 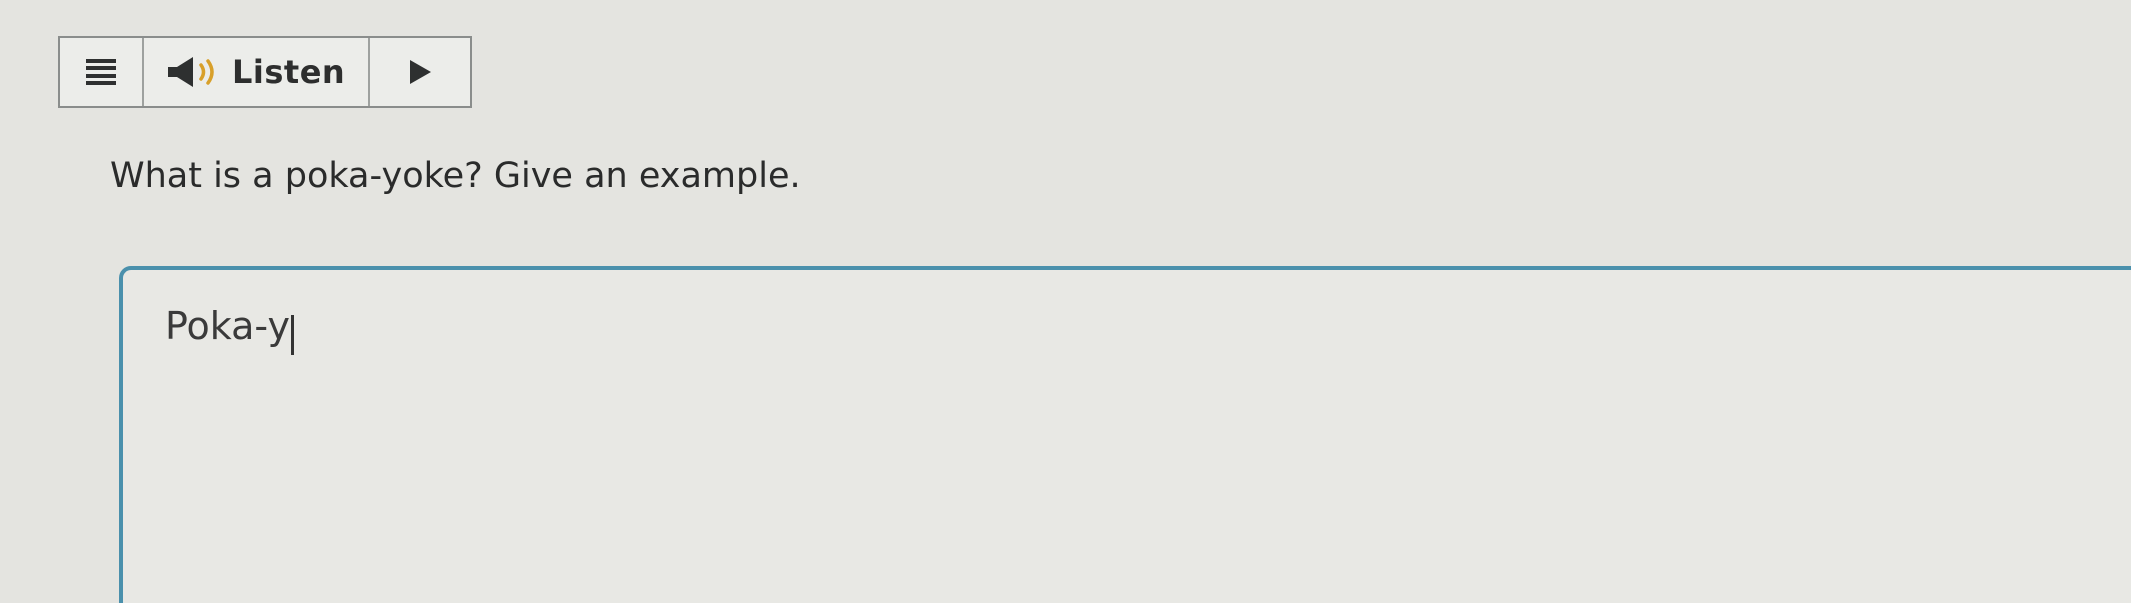 I want to click on text-cursor, so click(x=292, y=334).